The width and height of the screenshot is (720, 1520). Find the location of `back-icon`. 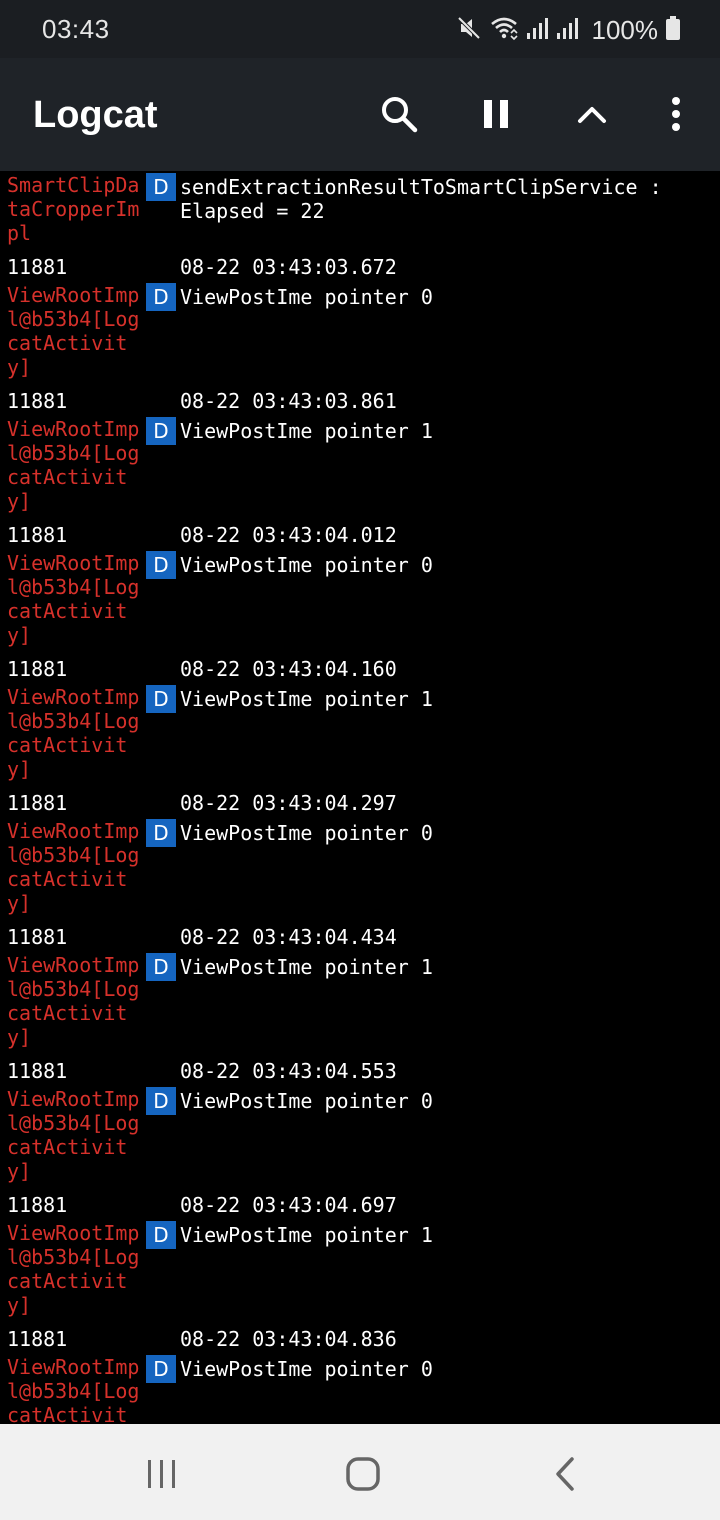

back-icon is located at coordinates (565, 1474).